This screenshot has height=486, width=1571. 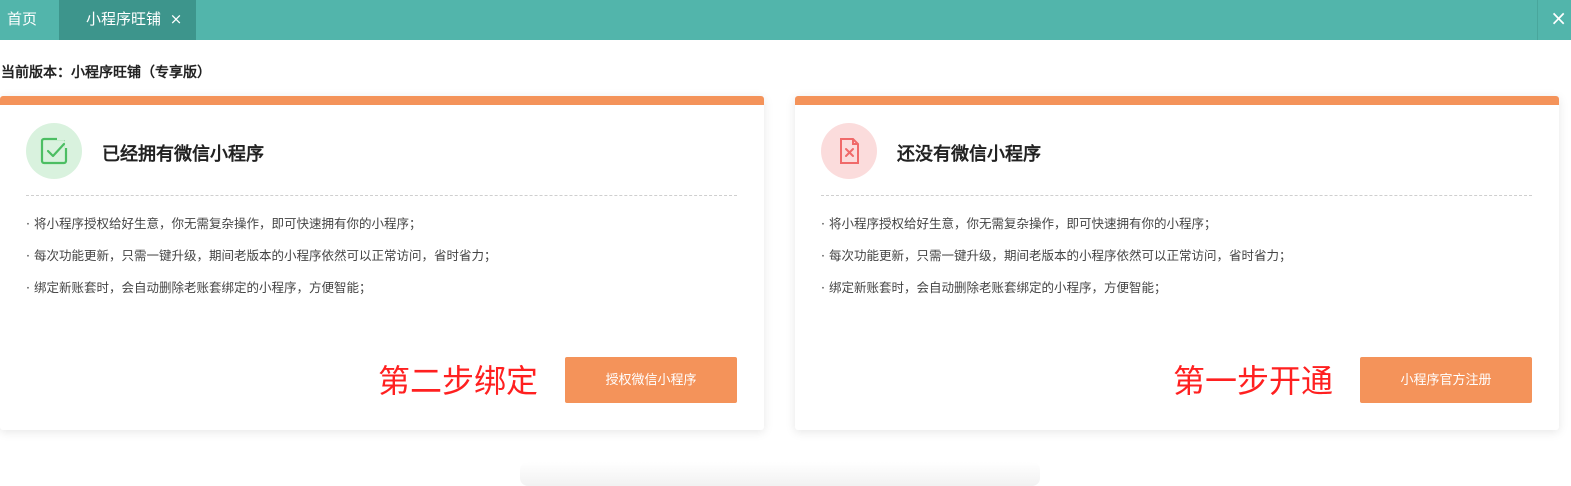 I want to click on x-document-icon, so click(x=849, y=151).